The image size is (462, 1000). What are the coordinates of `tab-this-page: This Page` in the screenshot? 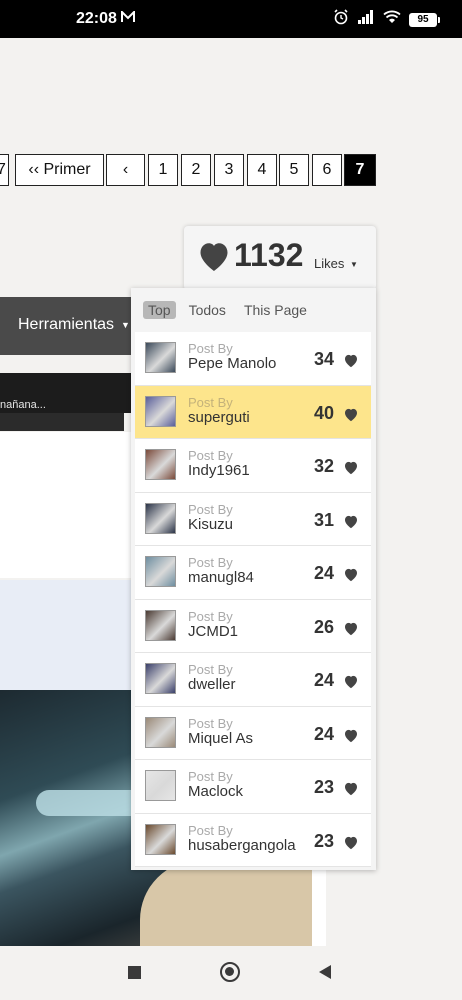 It's located at (275, 310).